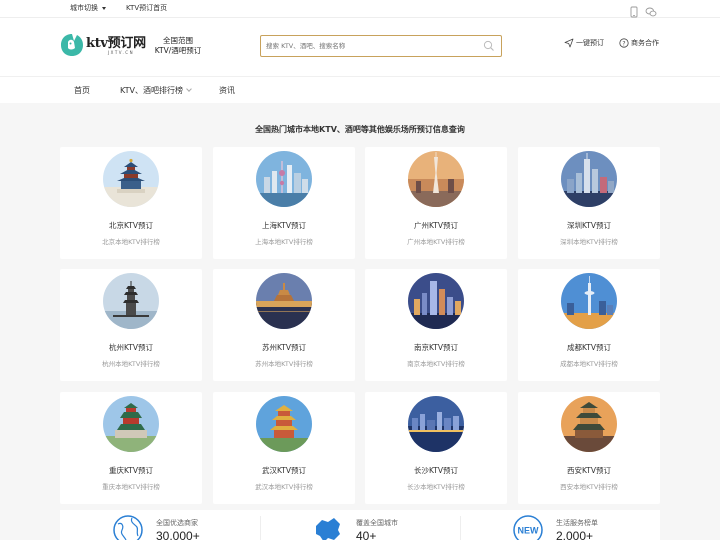  What do you see at coordinates (121, 52) in the screenshot?
I see `logo-domain: JXTV.CN` at bounding box center [121, 52].